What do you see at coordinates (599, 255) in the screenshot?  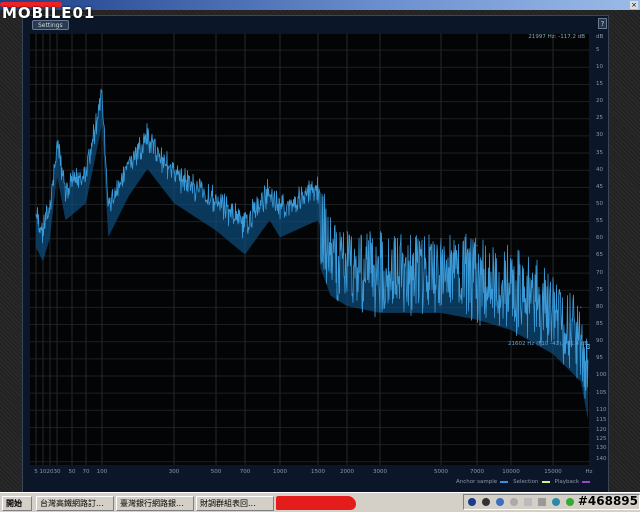 I see `db-tick-label: 65` at bounding box center [599, 255].